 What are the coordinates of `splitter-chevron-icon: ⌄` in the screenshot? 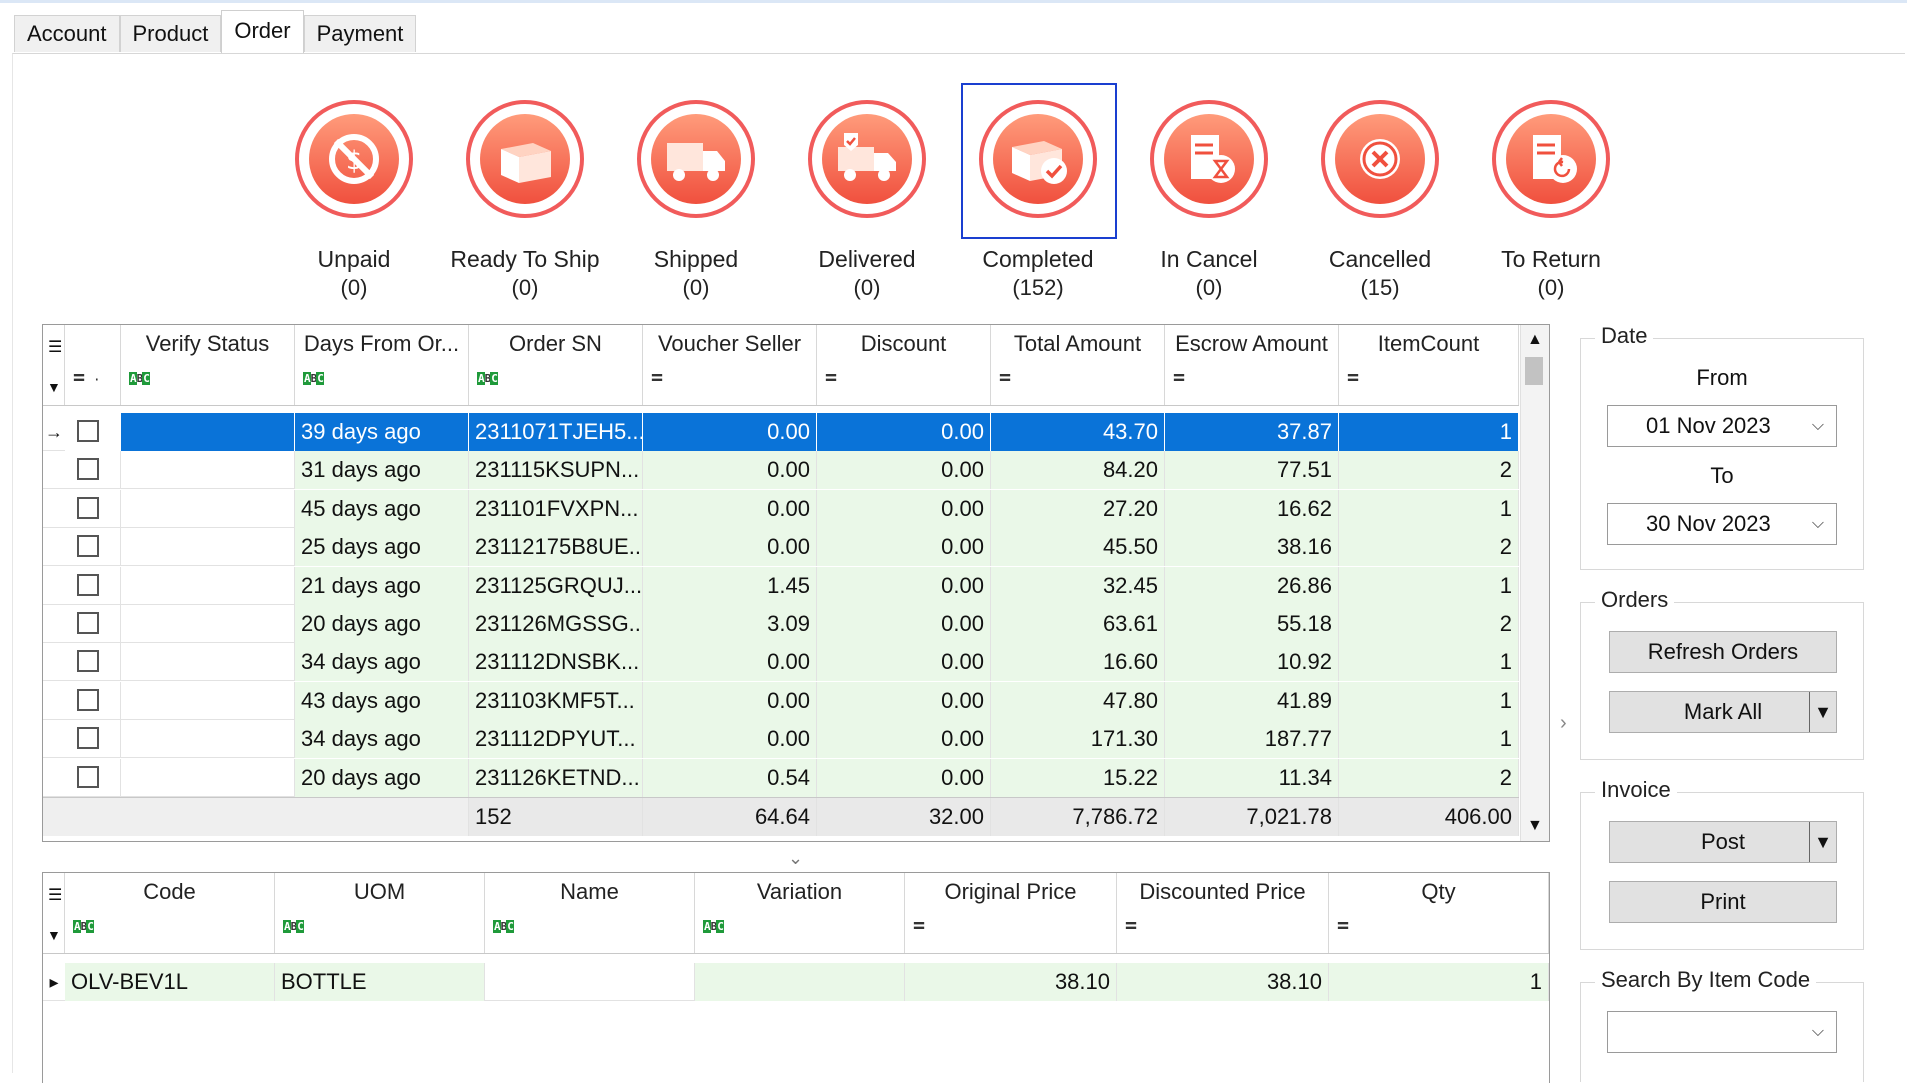 It's located at (795, 858).